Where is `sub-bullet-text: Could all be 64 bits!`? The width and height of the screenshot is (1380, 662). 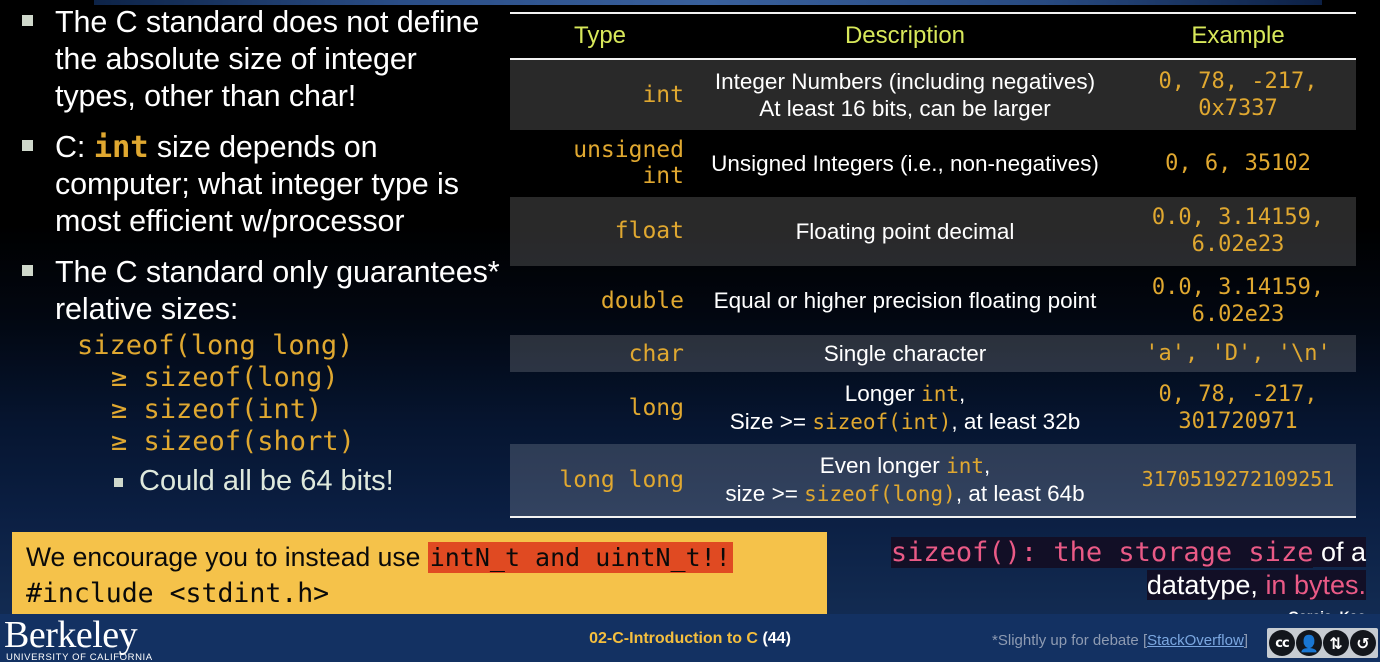 sub-bullet-text: Could all be 64 bits! is located at coordinates (266, 481).